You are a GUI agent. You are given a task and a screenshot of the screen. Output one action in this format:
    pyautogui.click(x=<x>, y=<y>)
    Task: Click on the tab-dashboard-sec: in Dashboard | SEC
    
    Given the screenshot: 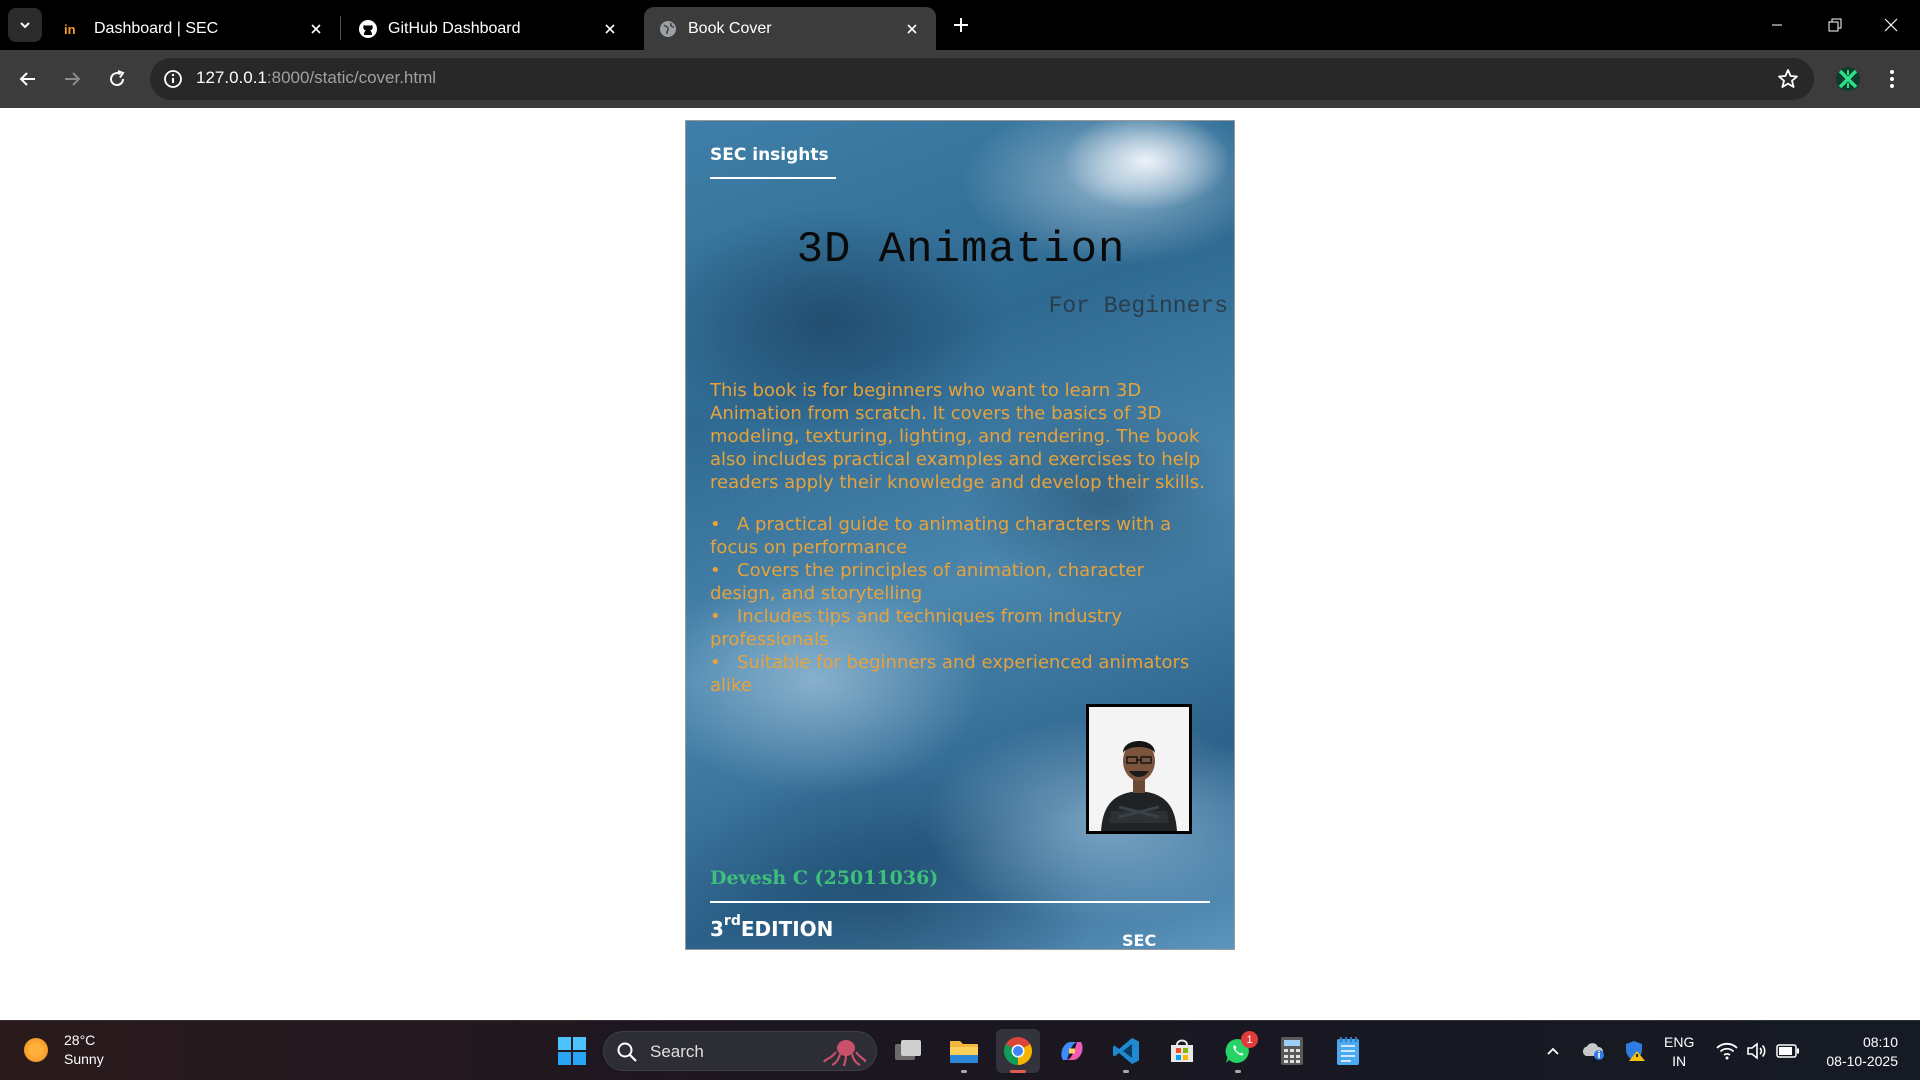 What is the action you would take?
    pyautogui.click(x=195, y=28)
    